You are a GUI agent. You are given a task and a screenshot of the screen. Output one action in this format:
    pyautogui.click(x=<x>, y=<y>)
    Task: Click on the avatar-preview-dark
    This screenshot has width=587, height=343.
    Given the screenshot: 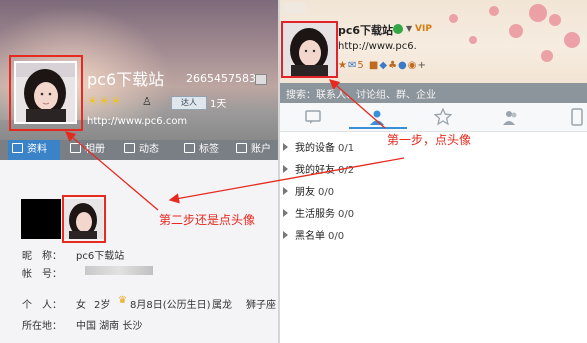 What is the action you would take?
    pyautogui.click(x=41, y=219)
    